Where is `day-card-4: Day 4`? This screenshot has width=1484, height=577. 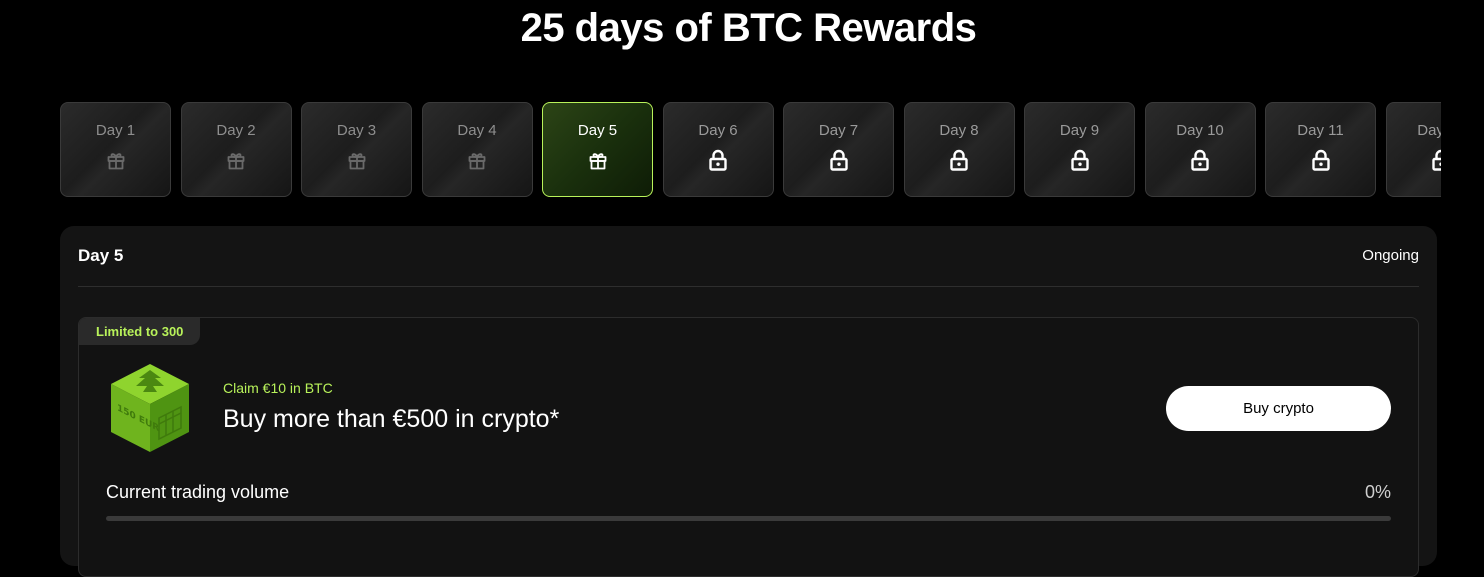 day-card-4: Day 4 is located at coordinates (477, 149).